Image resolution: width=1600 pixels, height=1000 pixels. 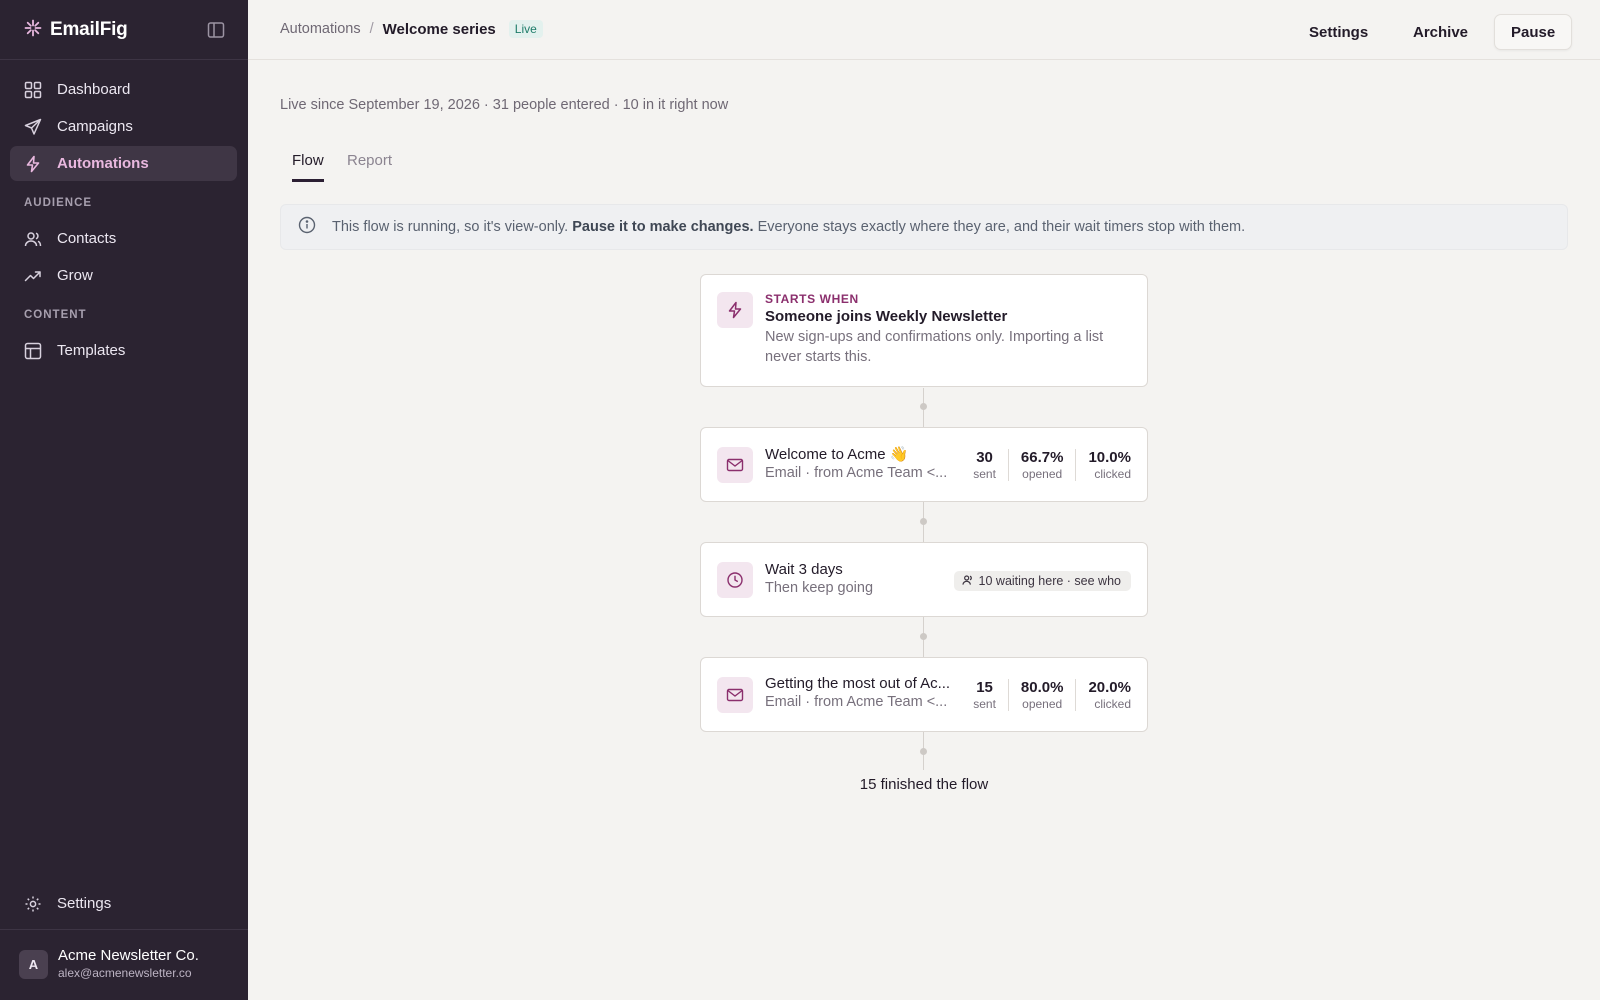 What do you see at coordinates (75, 275) in the screenshot?
I see `nav-label: Grow` at bounding box center [75, 275].